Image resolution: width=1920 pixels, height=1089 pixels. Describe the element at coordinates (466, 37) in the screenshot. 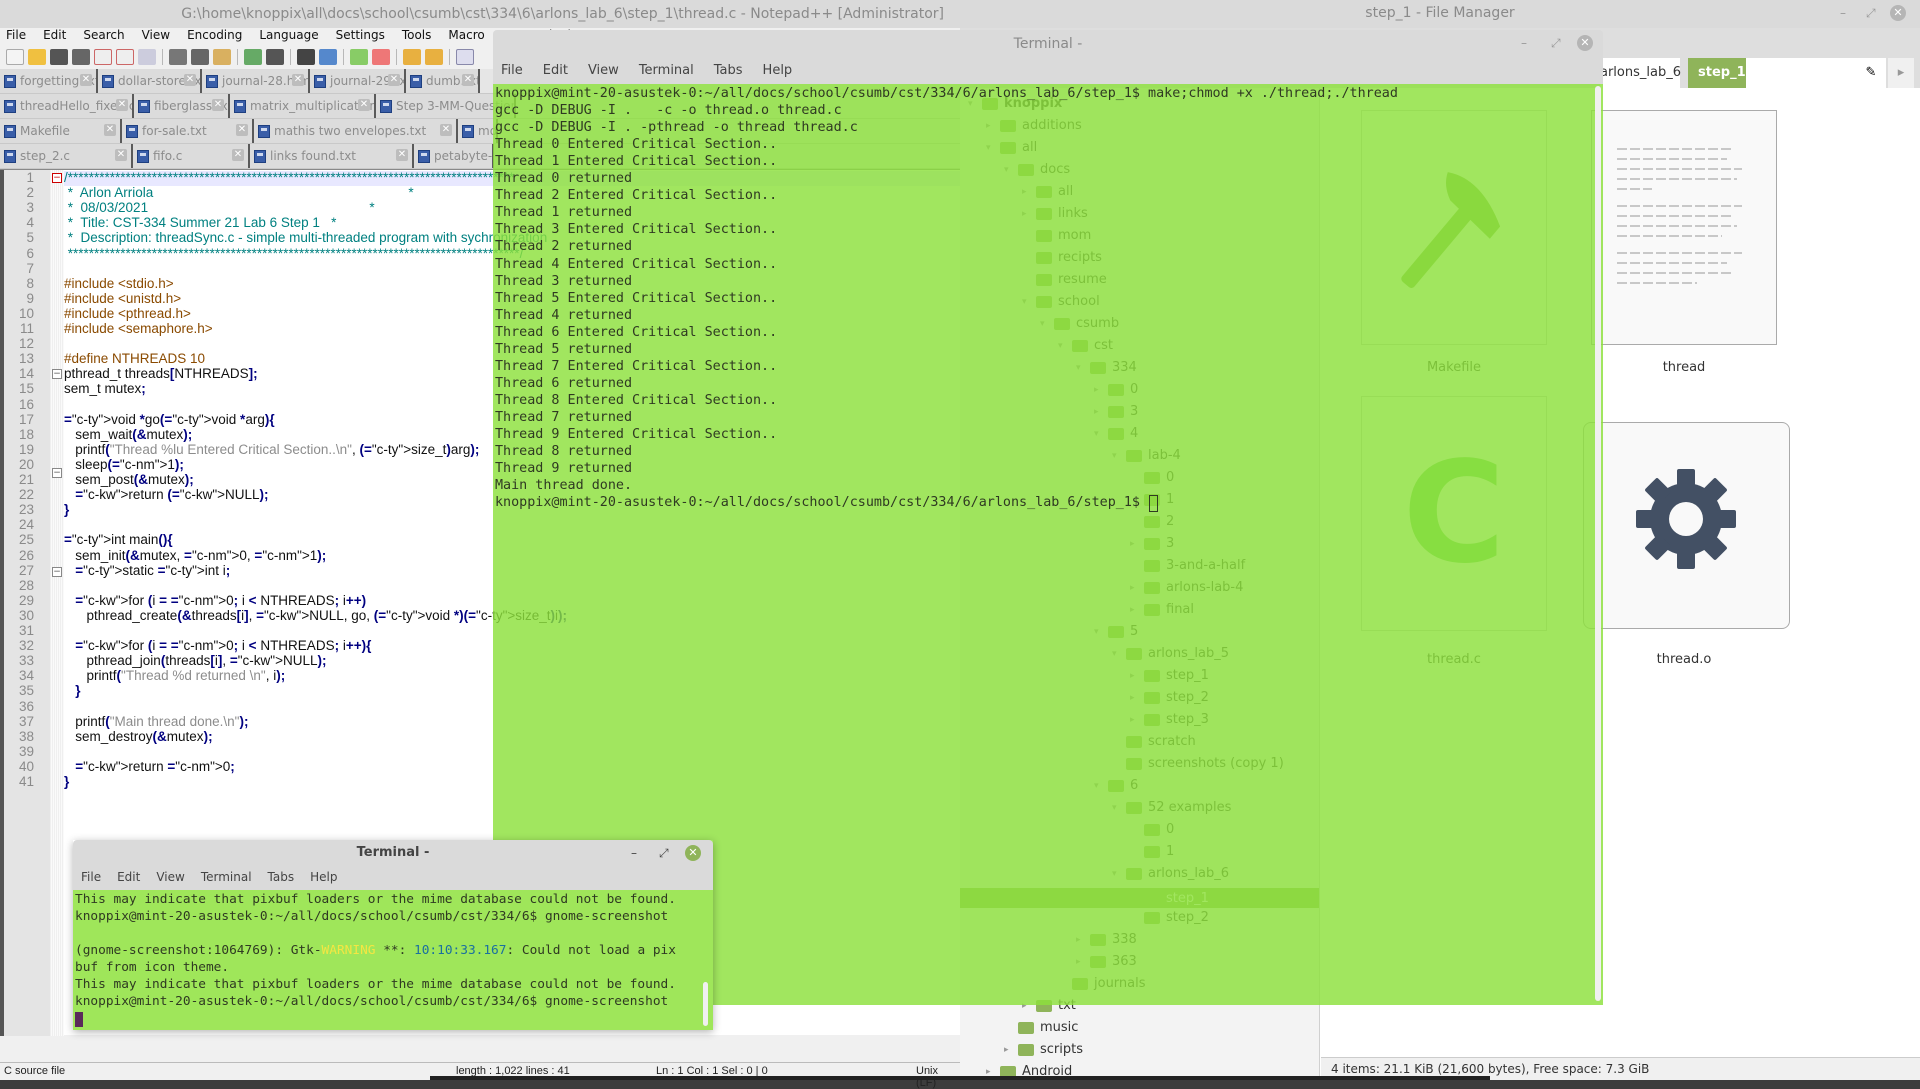

I see `menu-macro: Macro` at that location.